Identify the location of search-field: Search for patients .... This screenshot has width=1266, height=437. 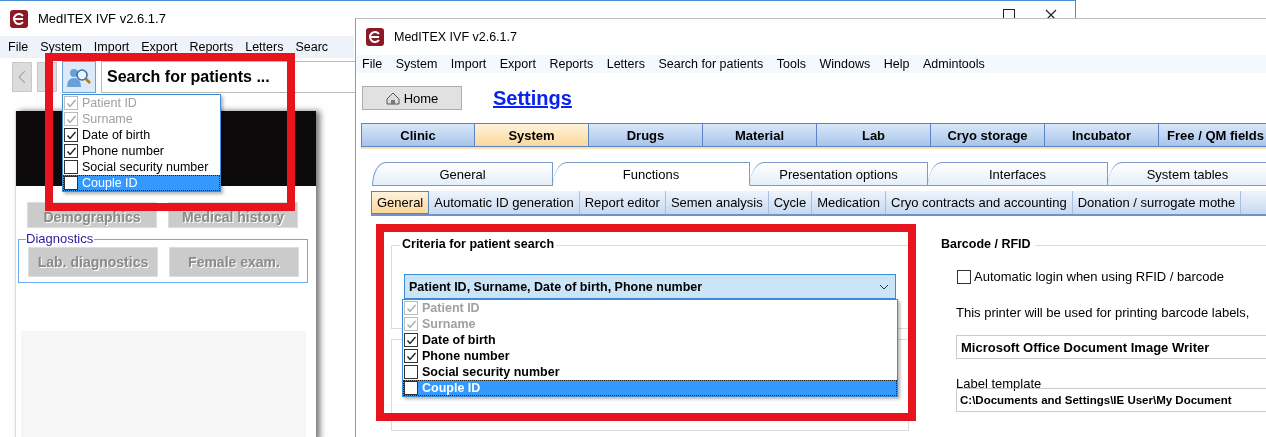
(229, 77).